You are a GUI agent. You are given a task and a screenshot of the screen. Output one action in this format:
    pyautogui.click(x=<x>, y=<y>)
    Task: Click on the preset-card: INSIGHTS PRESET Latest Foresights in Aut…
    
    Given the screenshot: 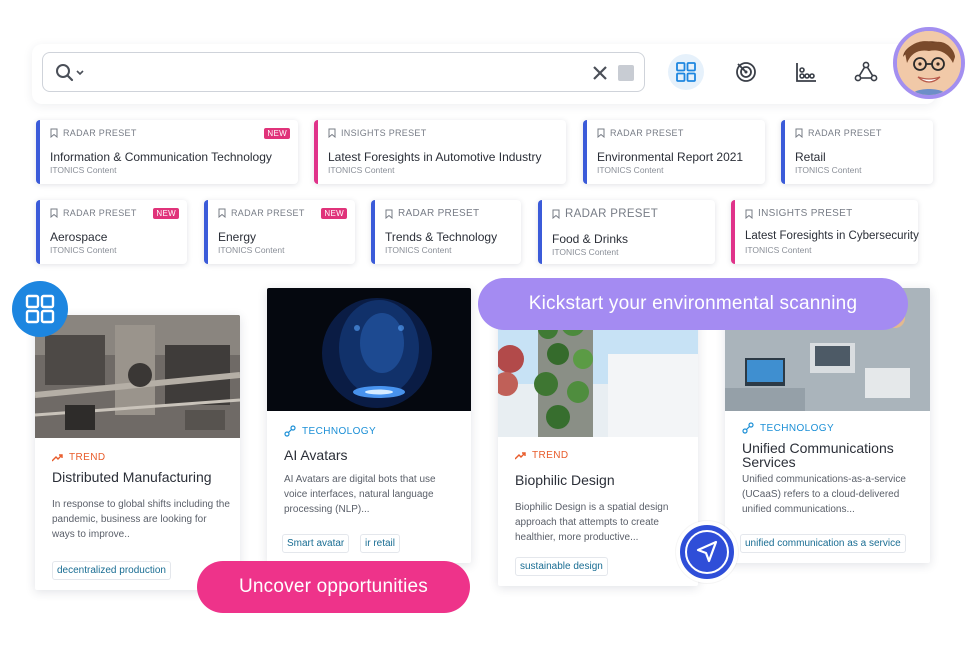 What is the action you would take?
    pyautogui.click(x=440, y=152)
    